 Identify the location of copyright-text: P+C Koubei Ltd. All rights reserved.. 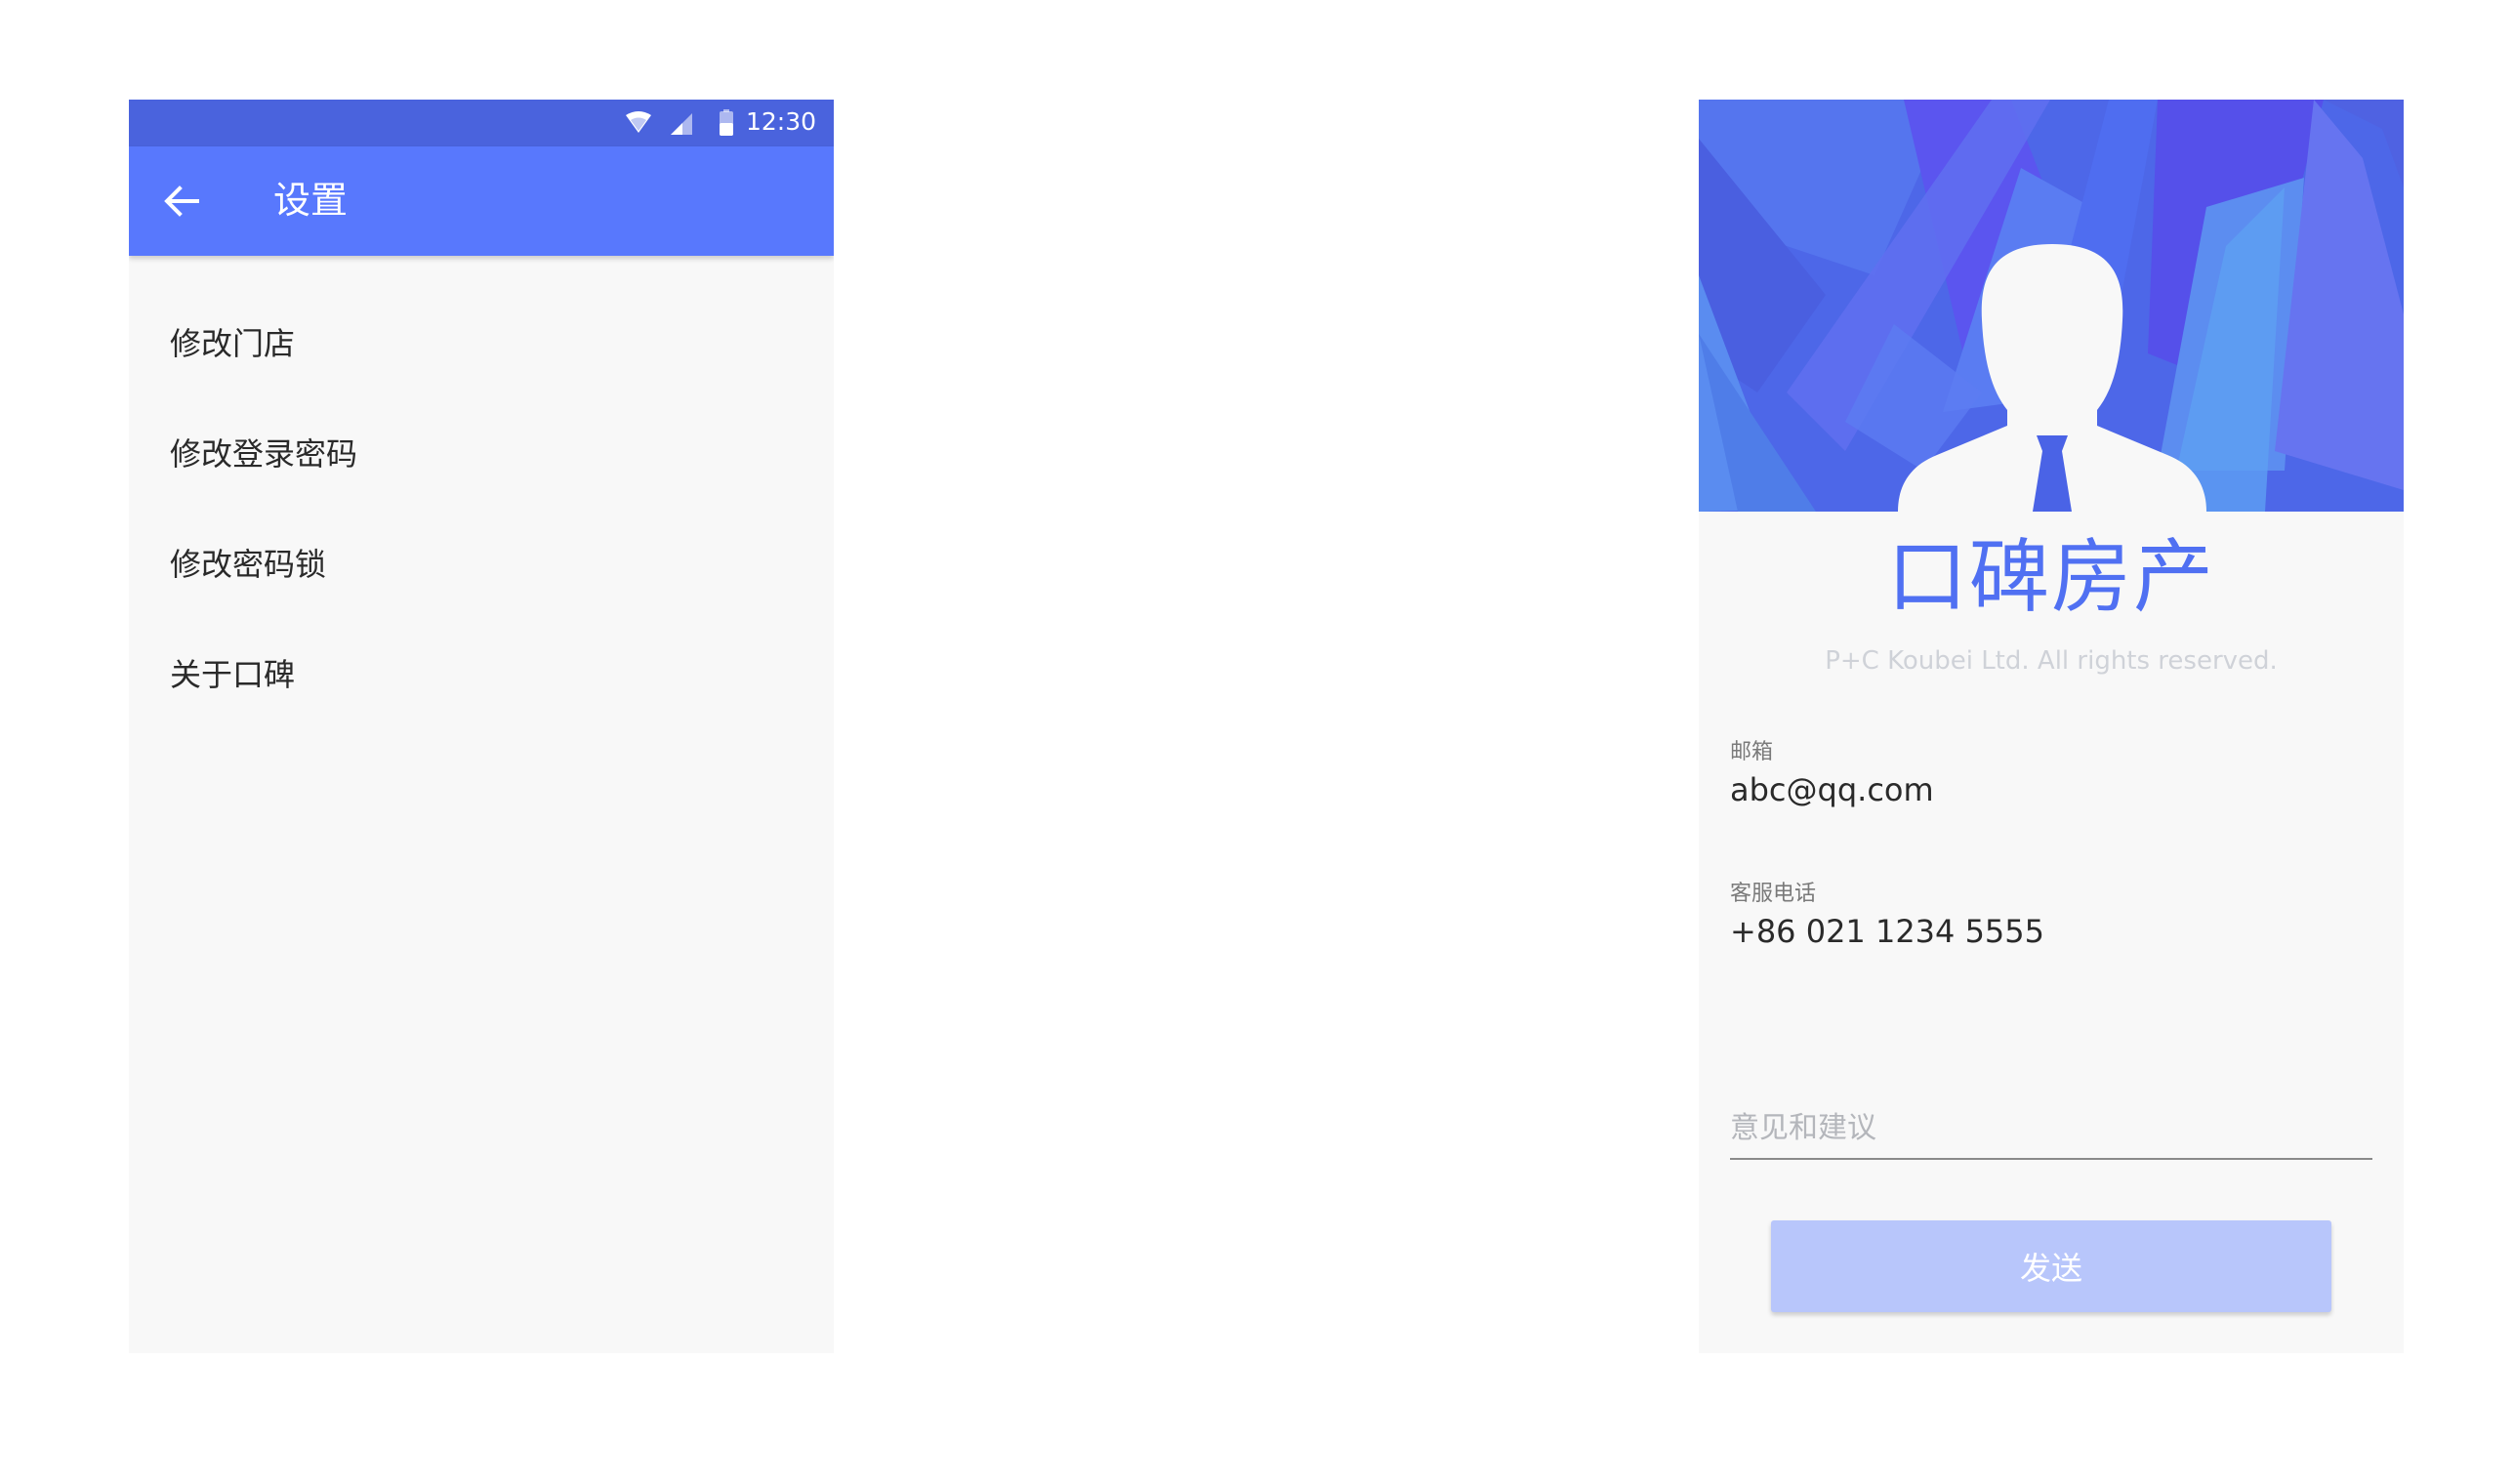
(2051, 661).